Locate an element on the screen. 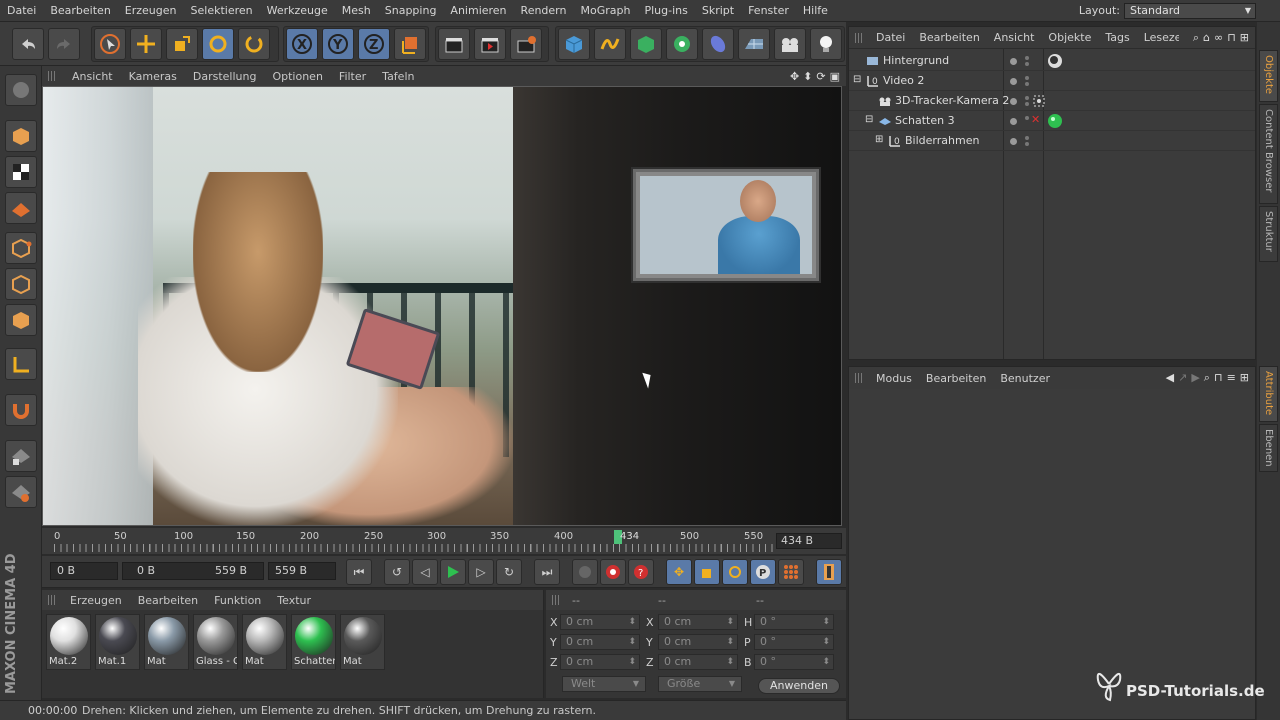 The width and height of the screenshot is (1280, 720). collapse-icon: ⊟ is located at coordinates (857, 79).